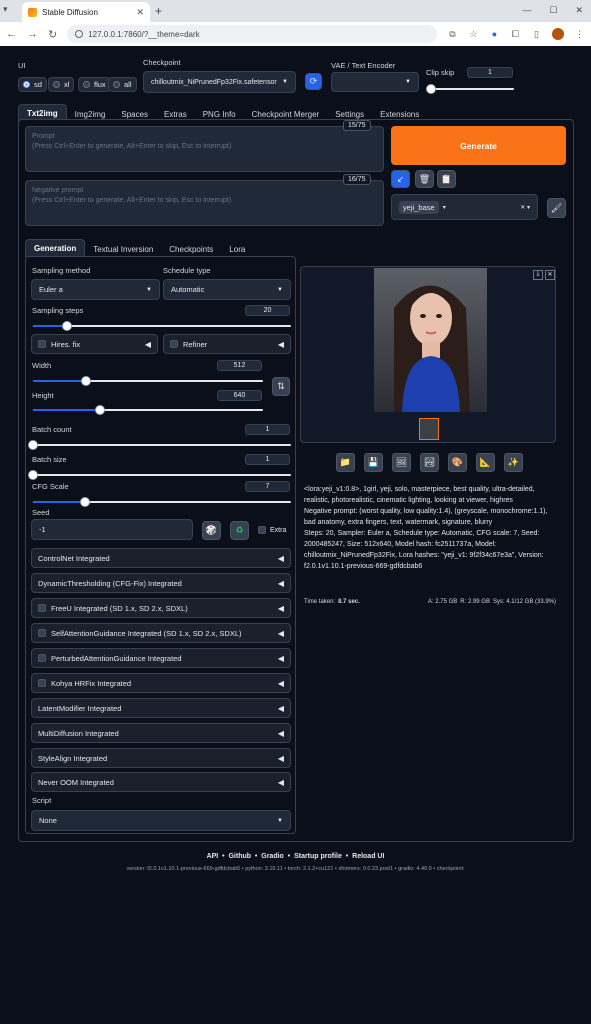 Image resolution: width=591 pixels, height=1024 pixels. What do you see at coordinates (211, 530) in the screenshot?
I see `random-seed-dice-icon: 🎲` at bounding box center [211, 530].